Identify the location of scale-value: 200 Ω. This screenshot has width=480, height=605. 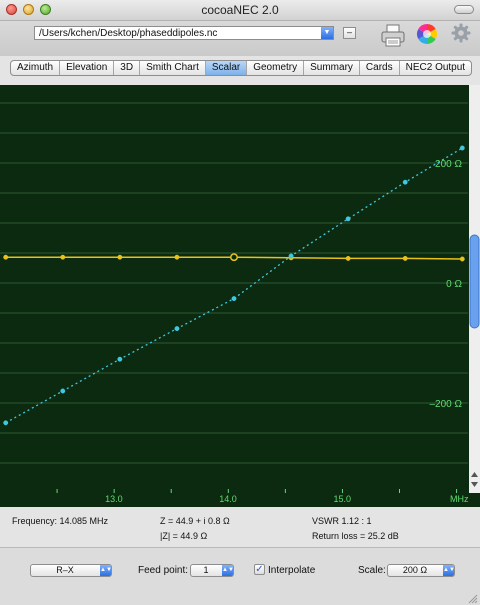
(415, 570).